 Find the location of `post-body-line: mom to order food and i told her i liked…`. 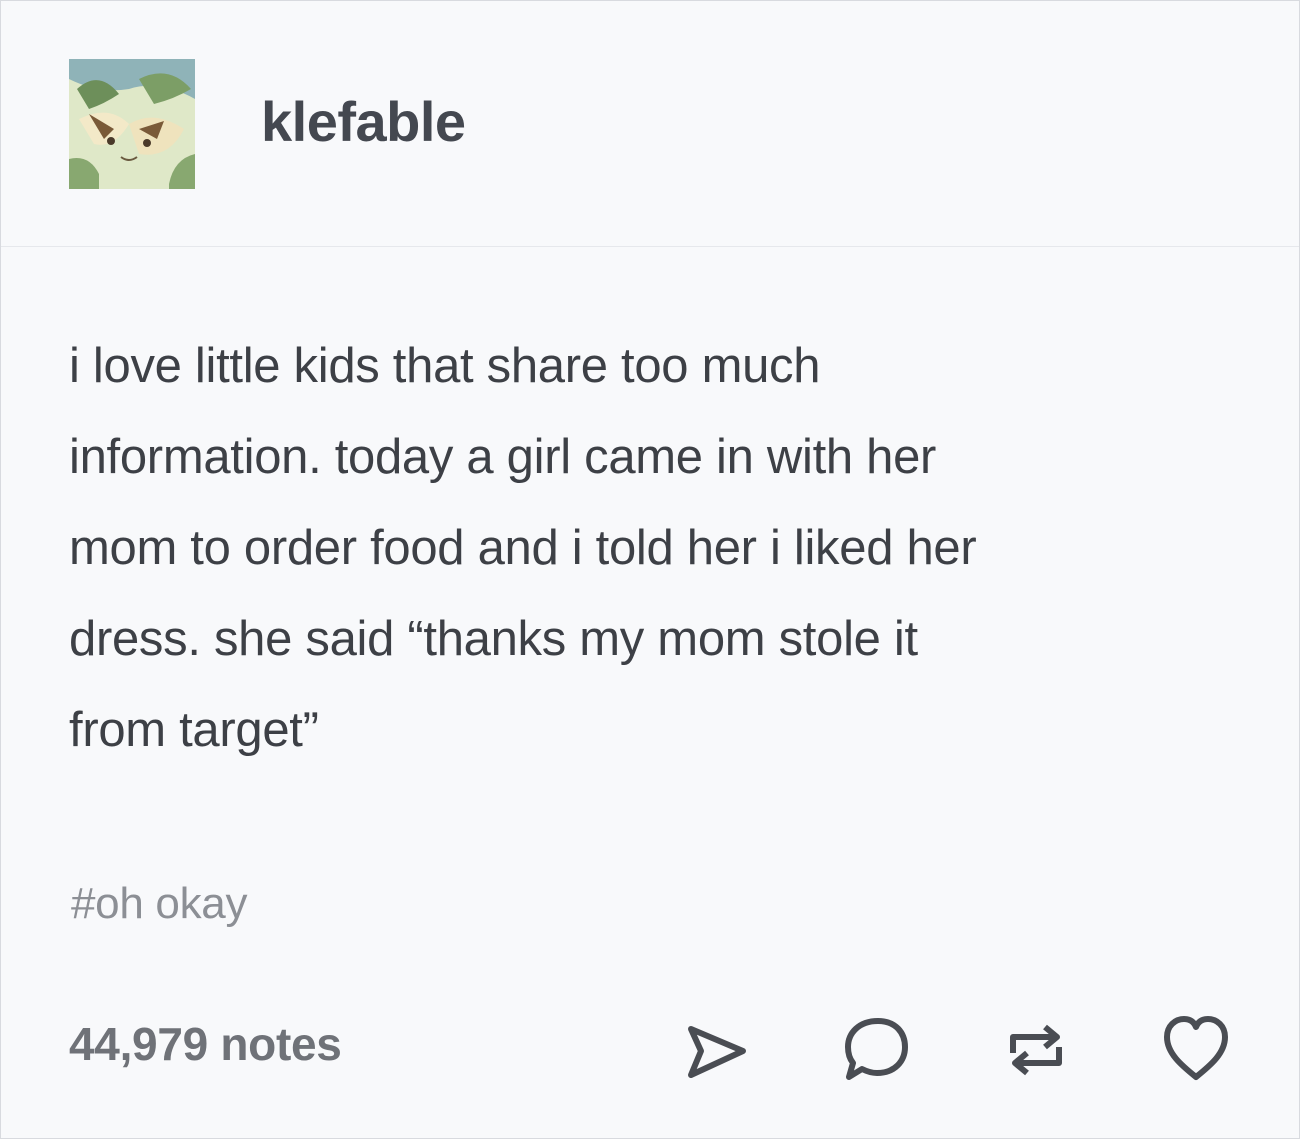

post-body-line: mom to order food and i told her i liked… is located at coordinates (523, 548).